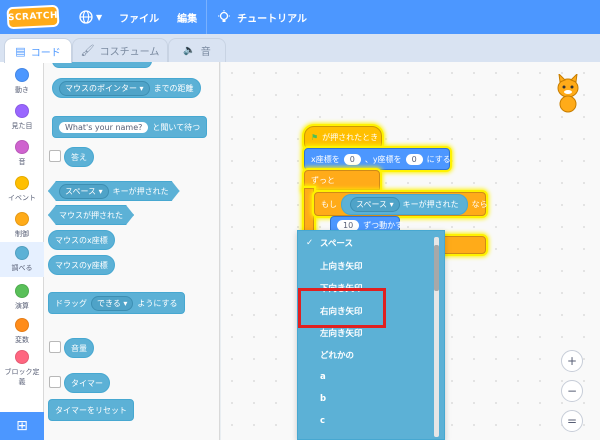 The height and width of the screenshot is (440, 600). I want to click on category-events: イベント, so click(22, 189).